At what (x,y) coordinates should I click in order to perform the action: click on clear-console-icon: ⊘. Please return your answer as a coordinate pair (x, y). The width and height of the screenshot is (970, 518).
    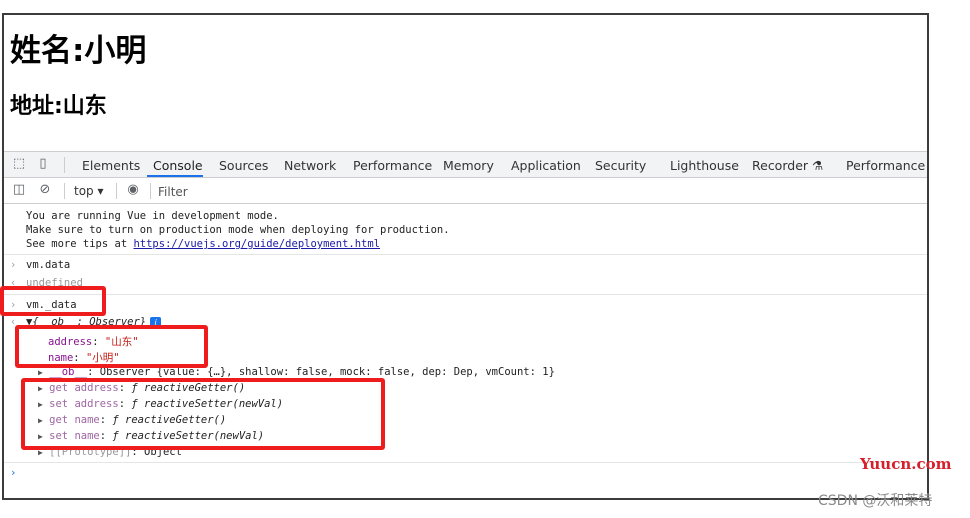
    Looking at the image, I should click on (45, 190).